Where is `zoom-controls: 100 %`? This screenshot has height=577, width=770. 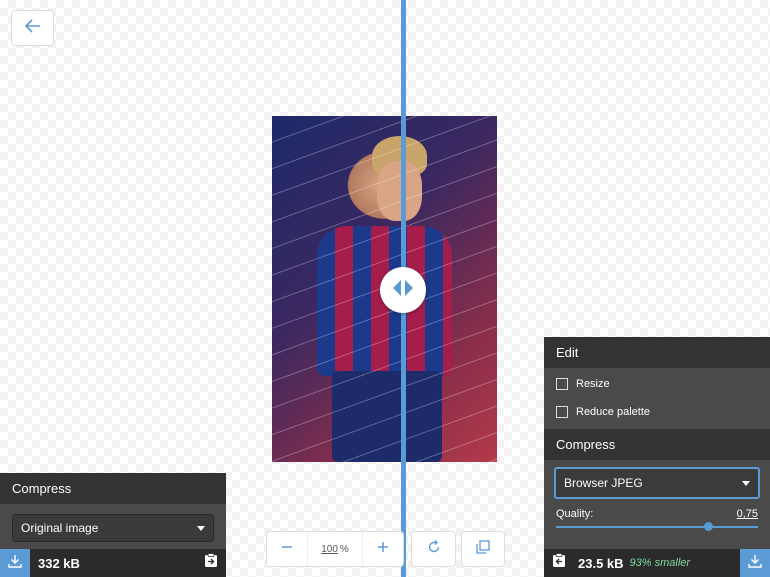 zoom-controls: 100 % is located at coordinates (335, 549).